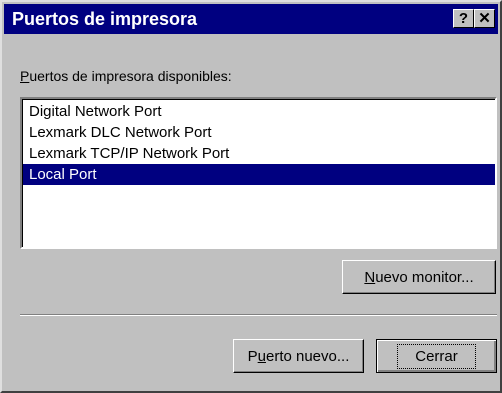 This screenshot has height=393, width=502. What do you see at coordinates (126, 76) in the screenshot?
I see `available-ports-label: Puertos de impresora disponibles:` at bounding box center [126, 76].